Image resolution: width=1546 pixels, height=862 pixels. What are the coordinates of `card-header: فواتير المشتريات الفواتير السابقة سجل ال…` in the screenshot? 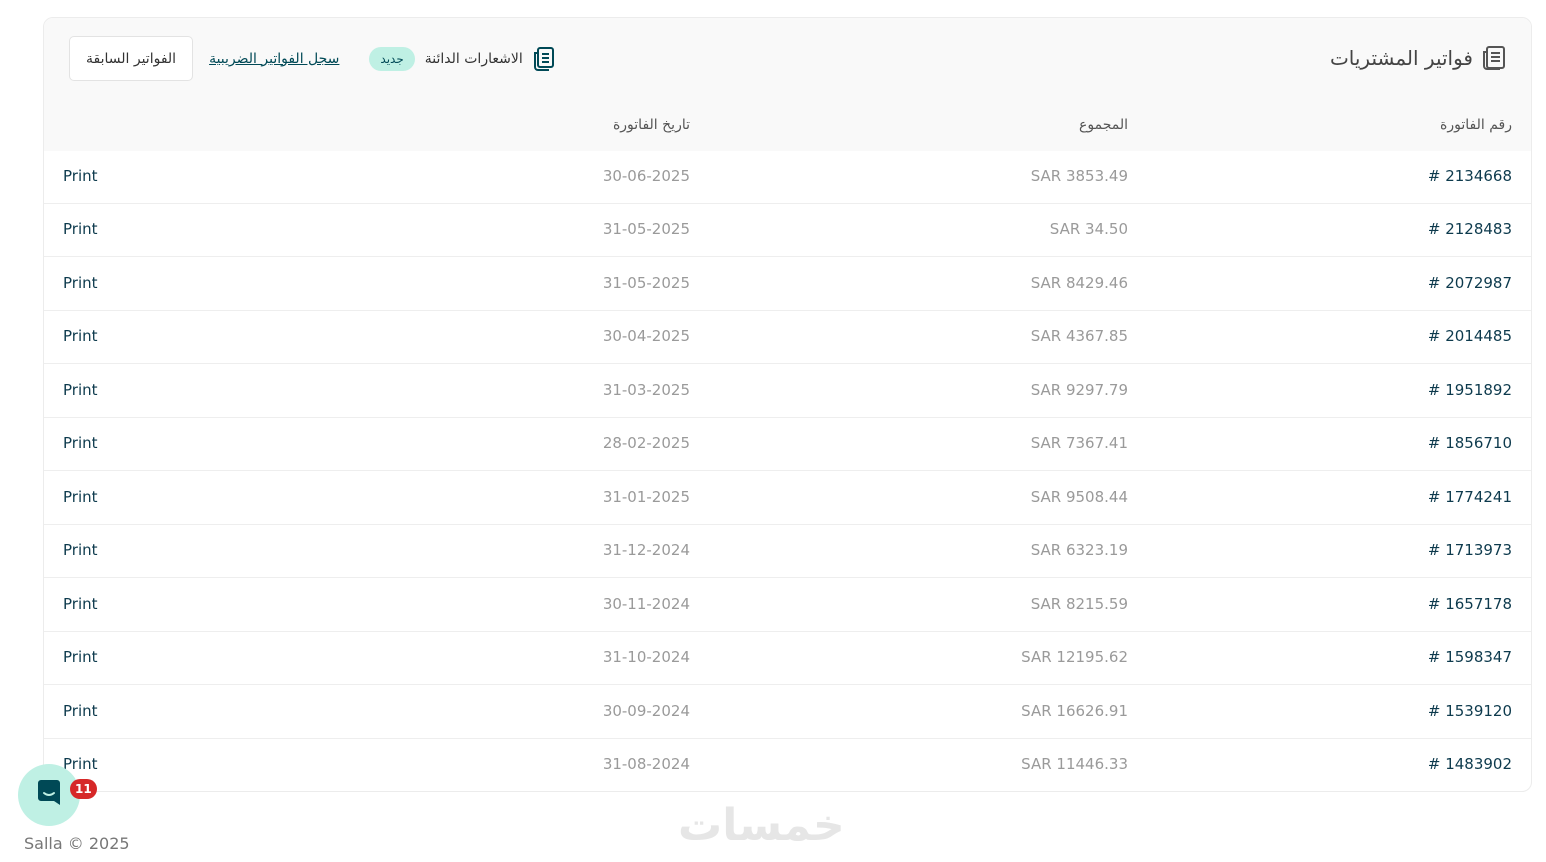 It's located at (787, 59).